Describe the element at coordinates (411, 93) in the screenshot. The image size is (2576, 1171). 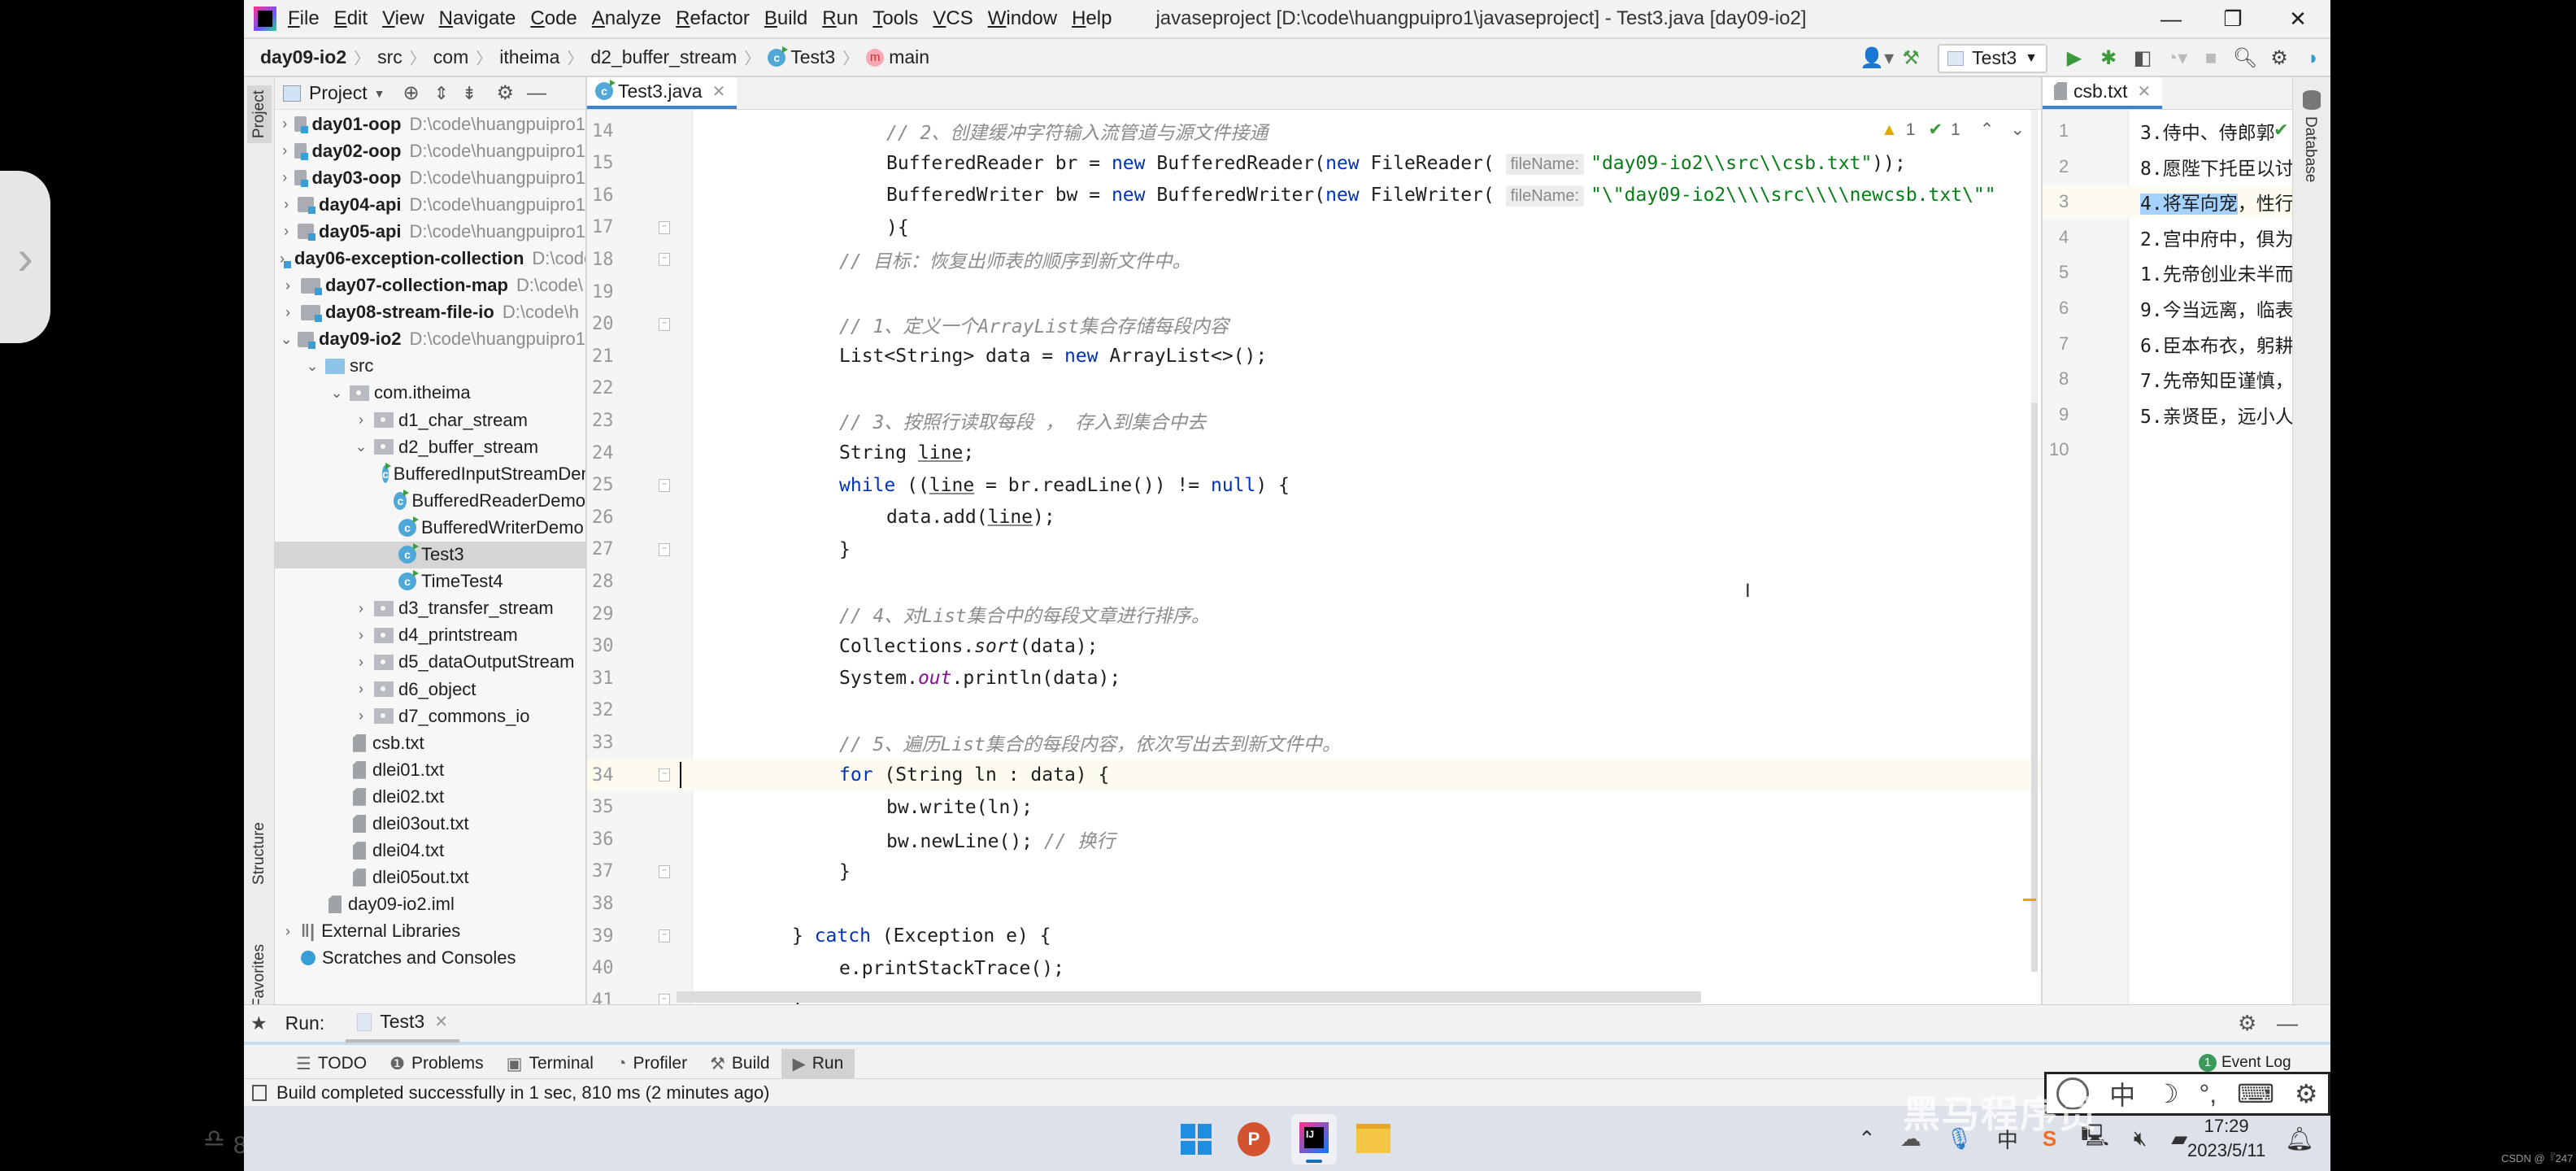
I see `locate-file-icon: ⊕` at that location.